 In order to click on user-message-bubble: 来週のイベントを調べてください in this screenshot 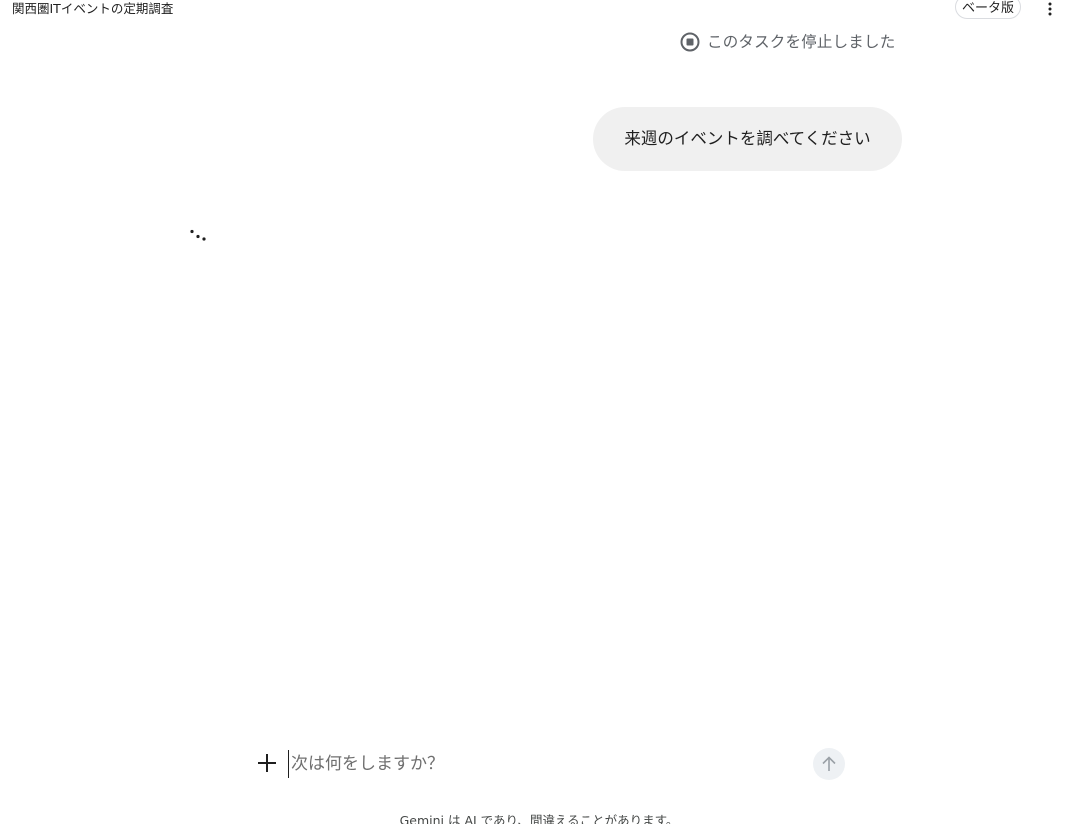, I will do `click(747, 139)`.